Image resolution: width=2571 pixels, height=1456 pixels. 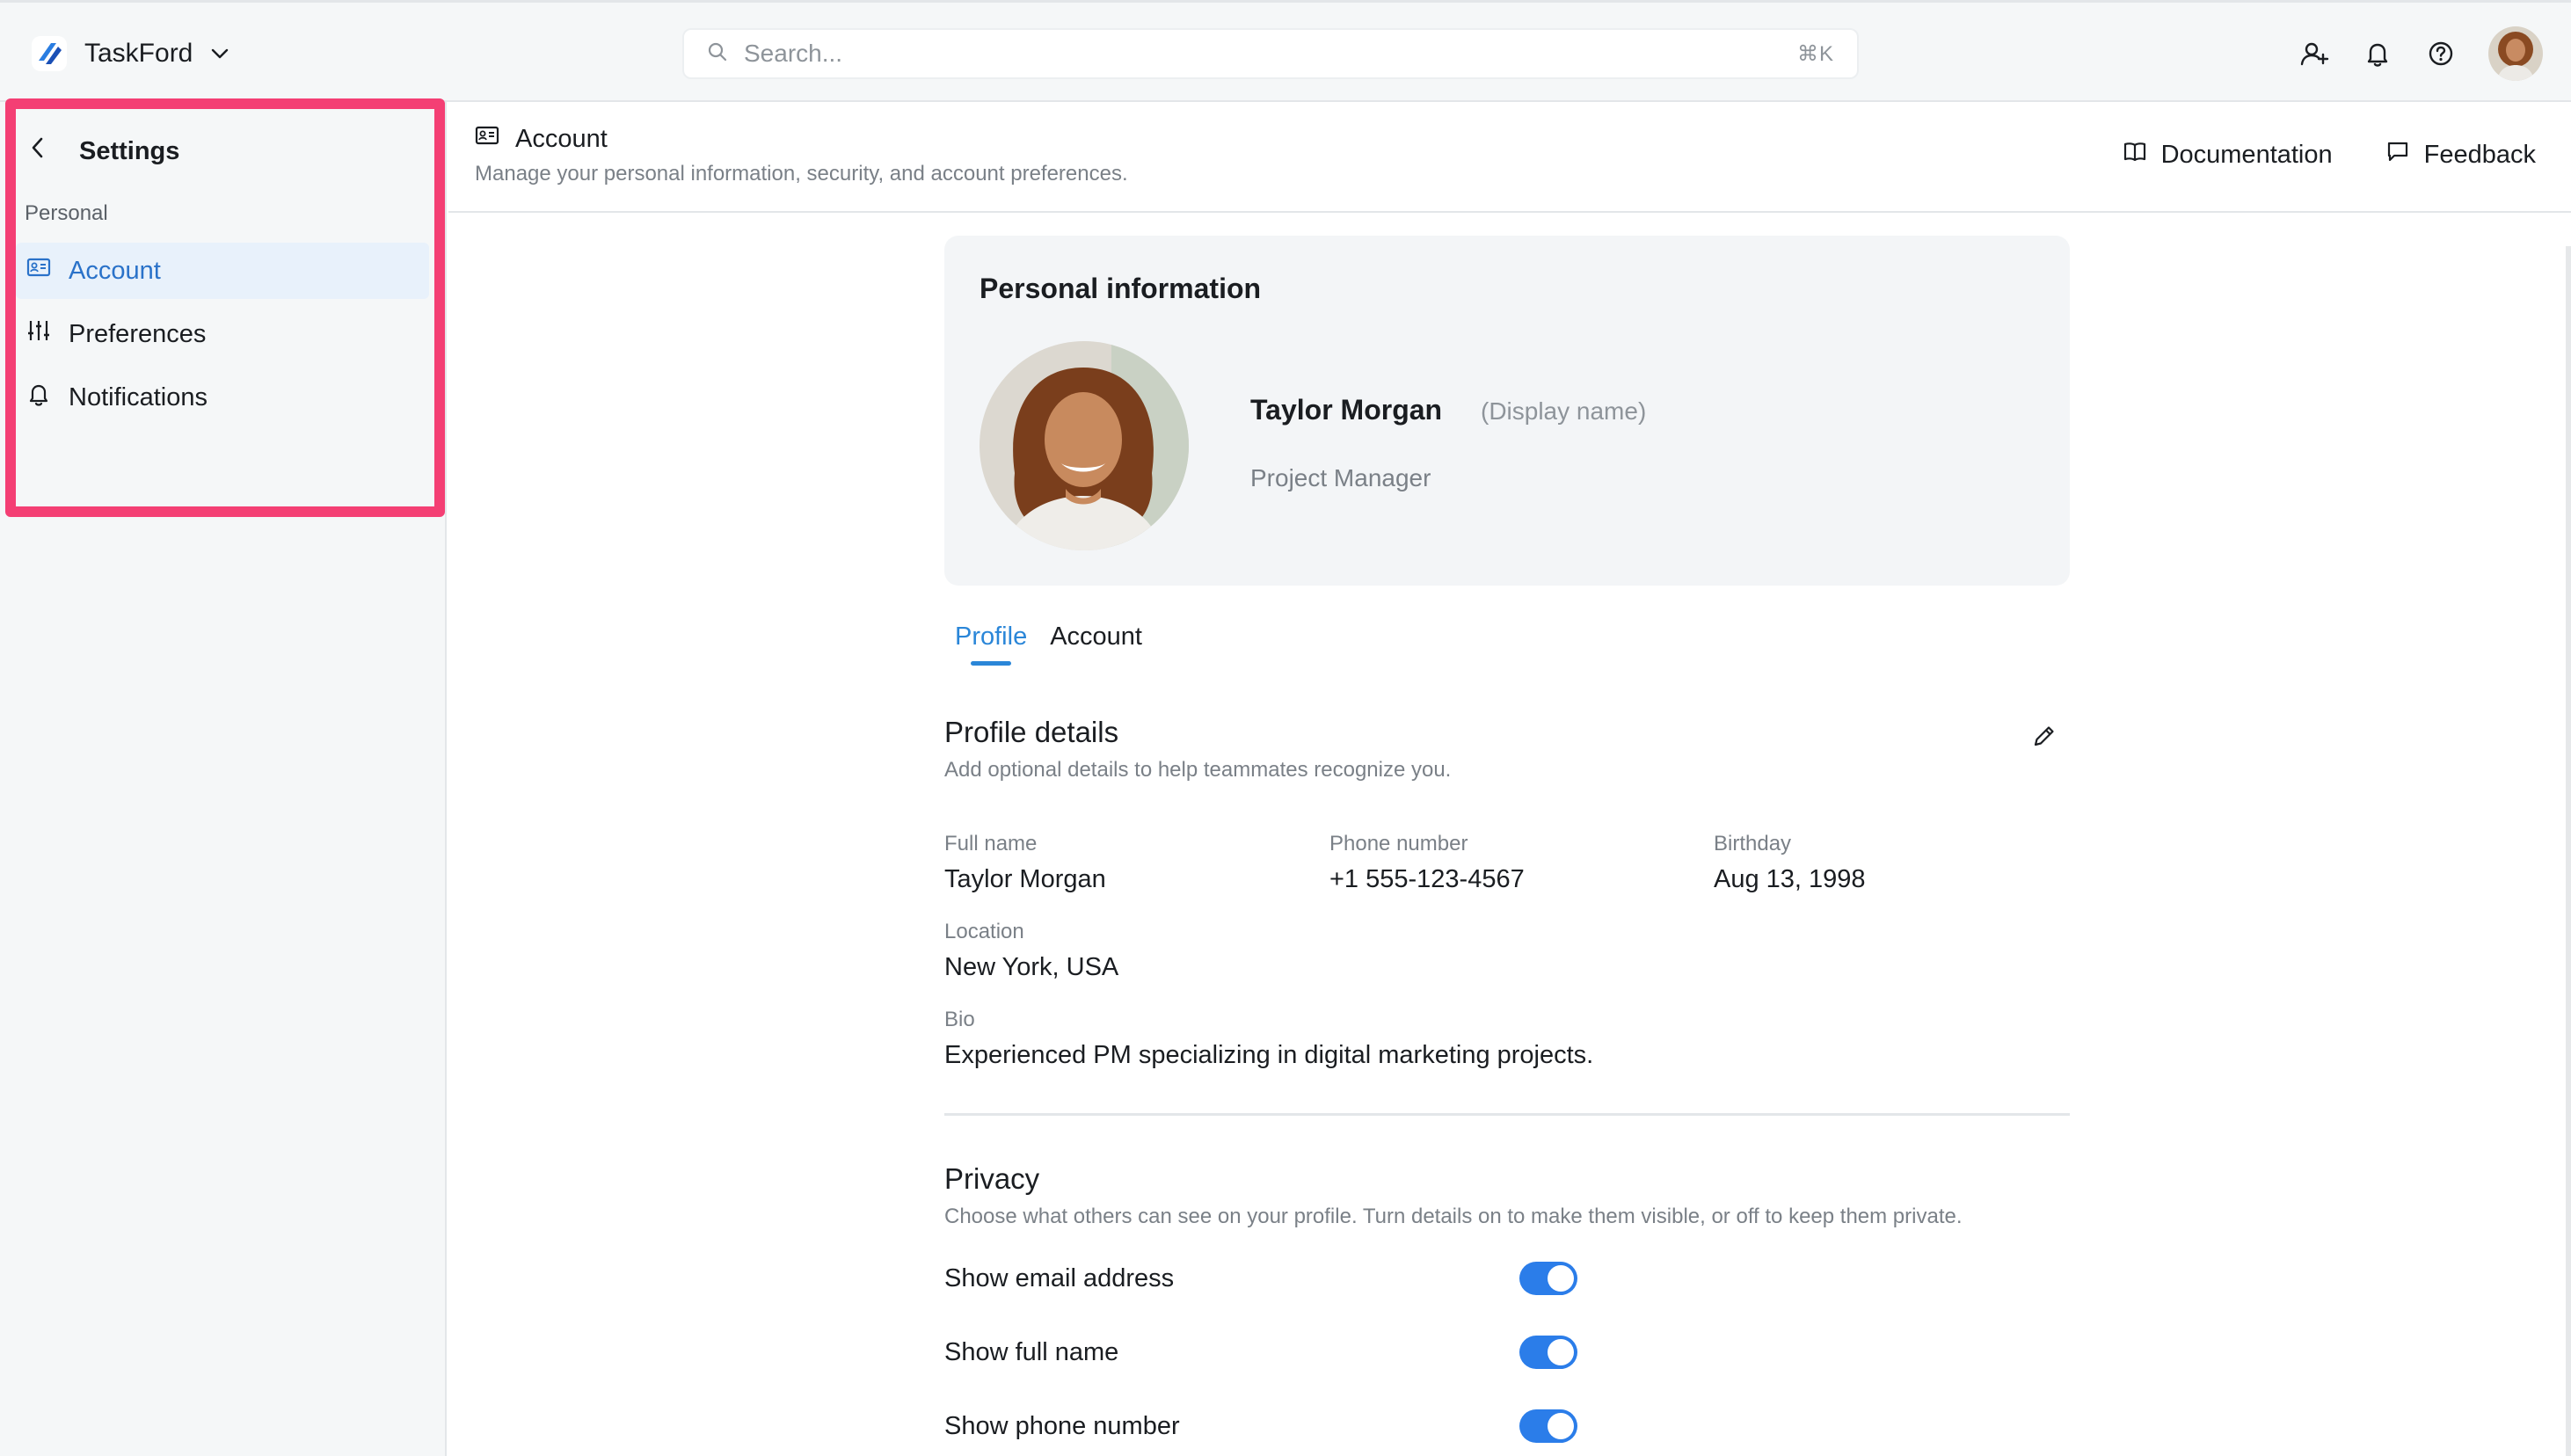 I want to click on show-full-name-toggle, so click(x=1548, y=1352).